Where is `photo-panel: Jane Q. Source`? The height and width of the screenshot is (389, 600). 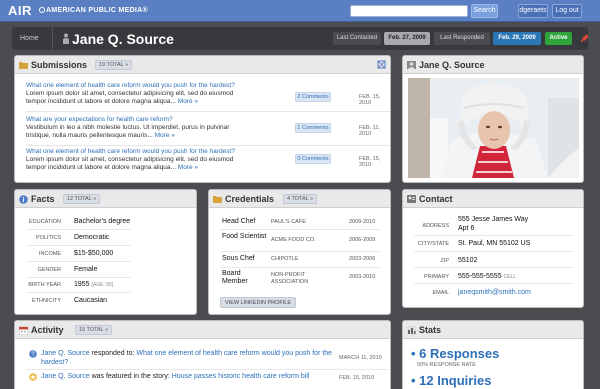 photo-panel: Jane Q. Source is located at coordinates (493, 119).